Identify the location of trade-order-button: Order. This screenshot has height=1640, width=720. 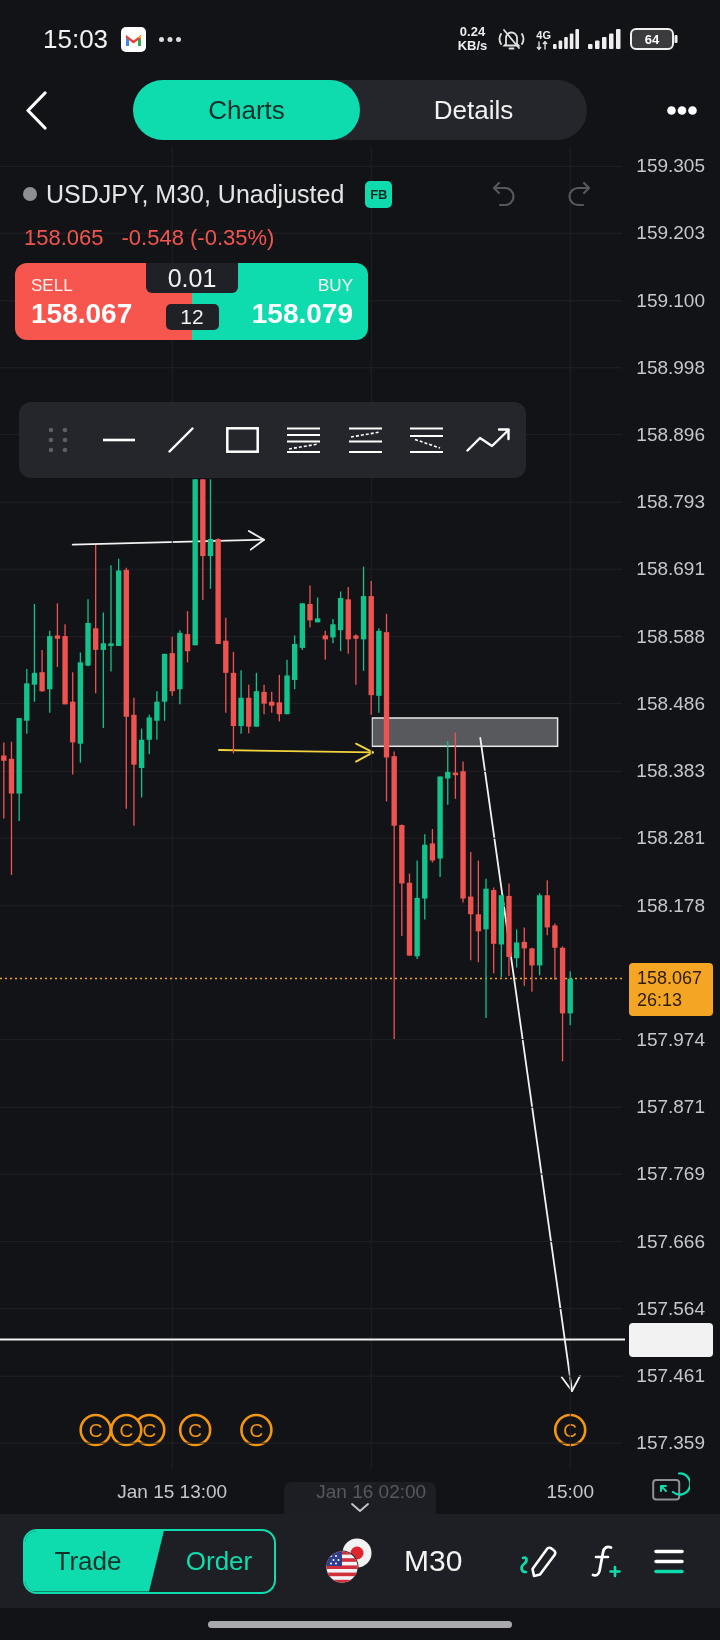
(219, 1561).